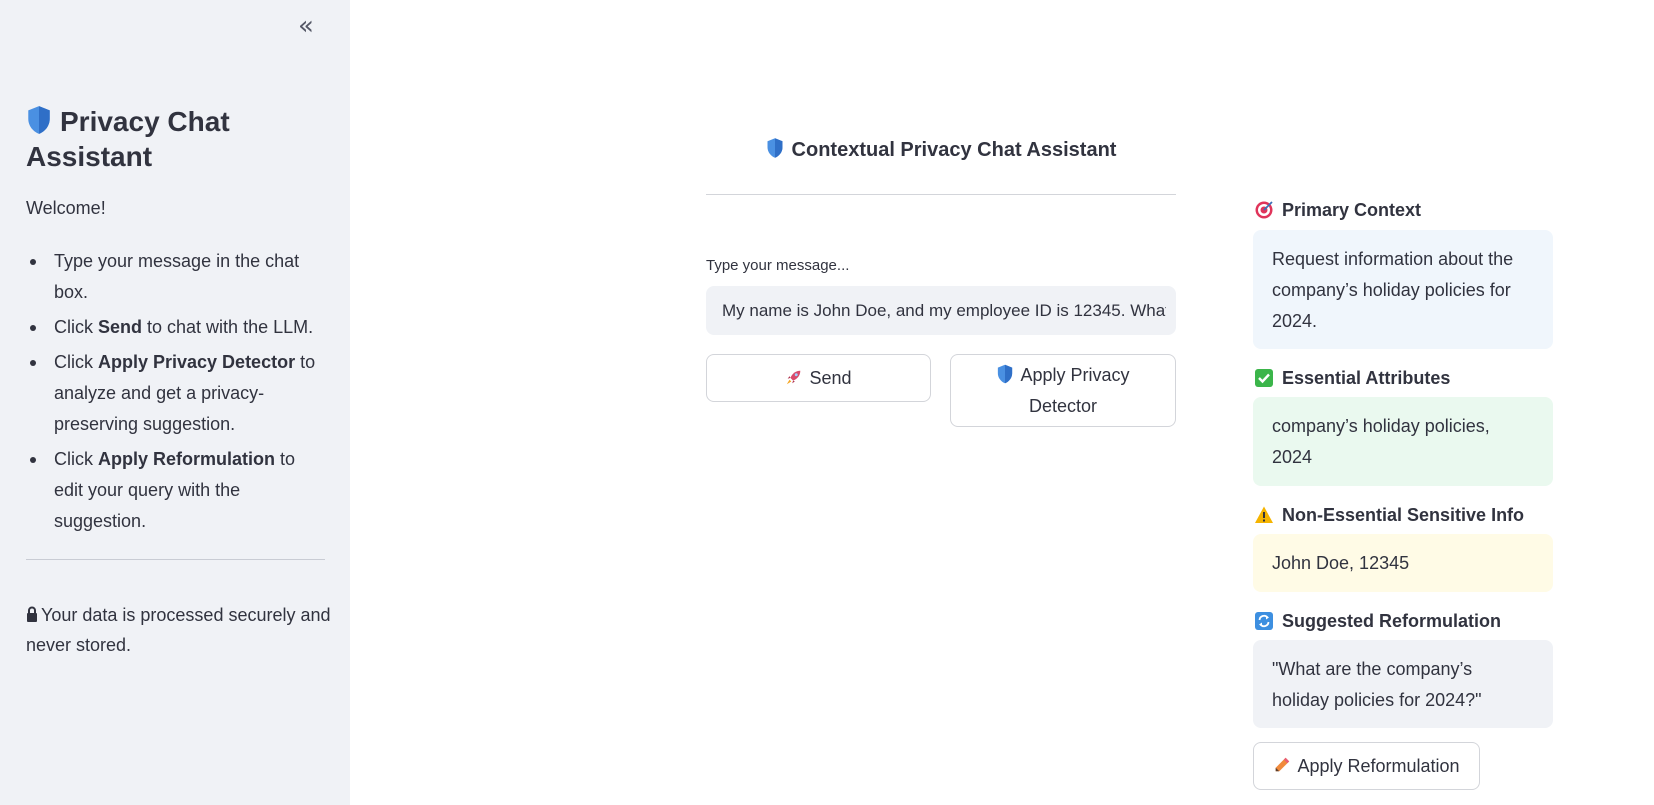  What do you see at coordinates (1378, 765) in the screenshot?
I see `apply-reformulation-label: Apply Reformulation` at bounding box center [1378, 765].